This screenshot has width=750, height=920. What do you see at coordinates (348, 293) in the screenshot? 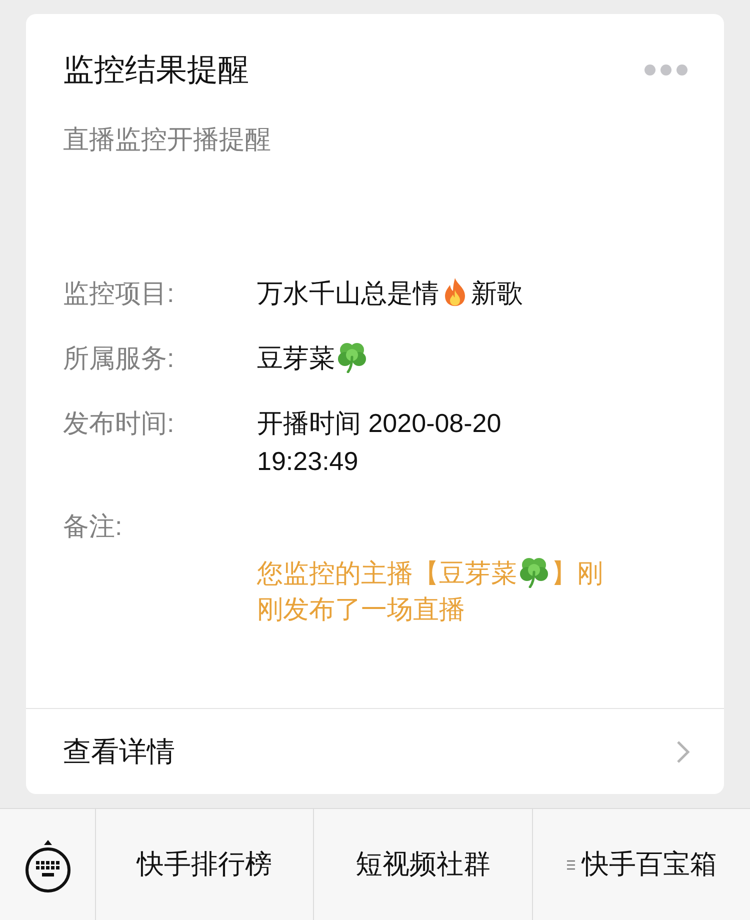
I see `field-value: 万水千山总是情` at bounding box center [348, 293].